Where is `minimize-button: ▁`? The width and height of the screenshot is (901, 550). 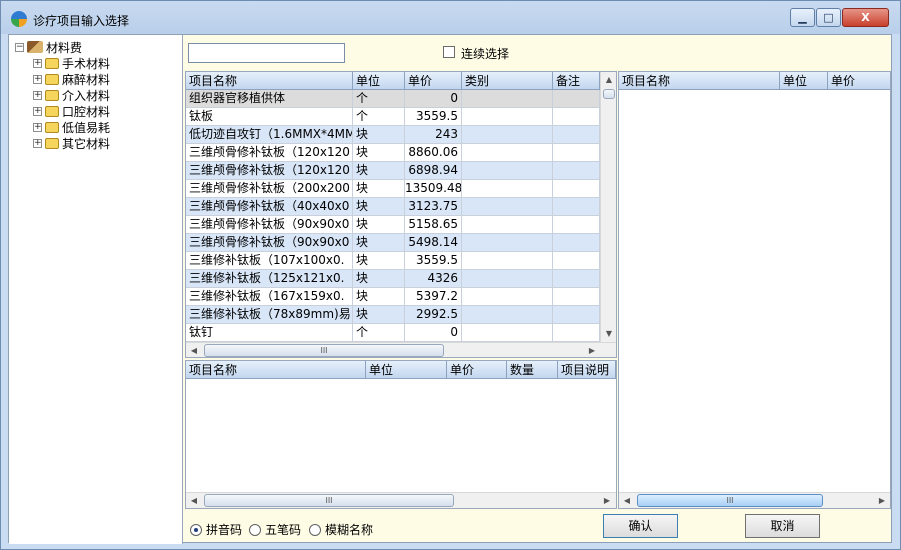 minimize-button: ▁ is located at coordinates (802, 17).